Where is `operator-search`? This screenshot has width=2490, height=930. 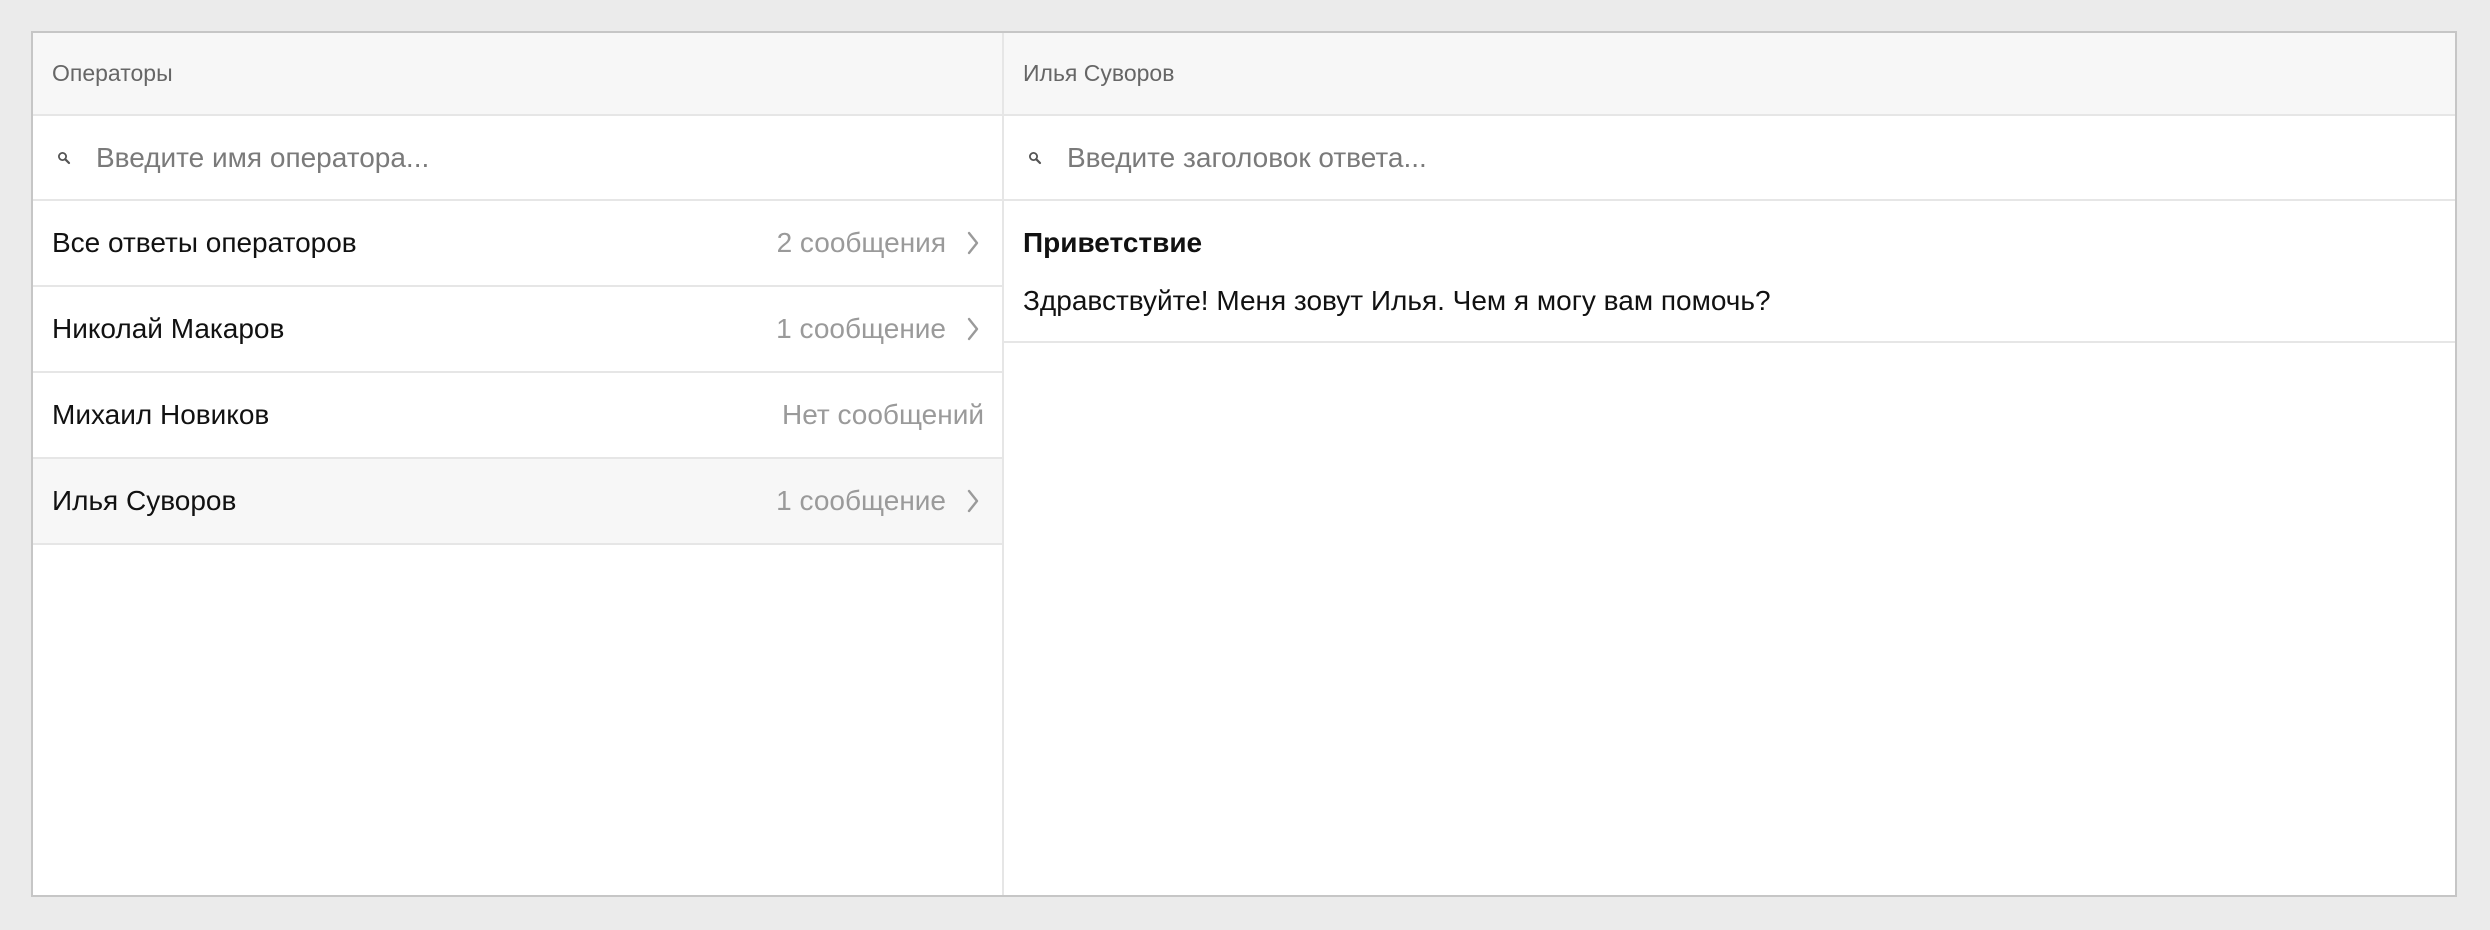
operator-search is located at coordinates (517, 158).